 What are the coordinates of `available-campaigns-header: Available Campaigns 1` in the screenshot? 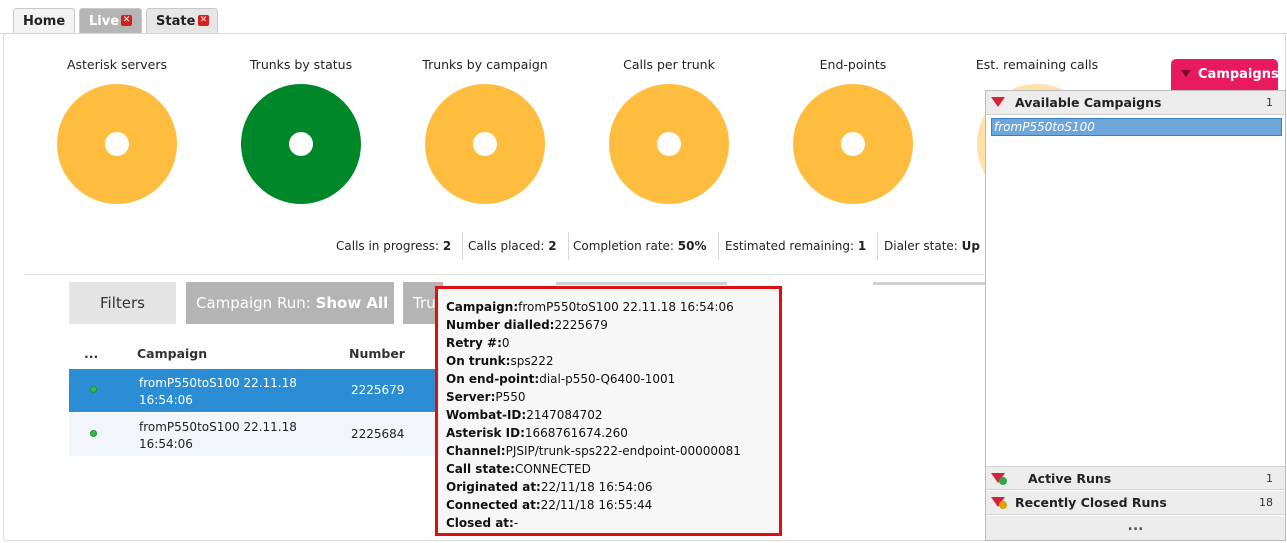 It's located at (1135, 103).